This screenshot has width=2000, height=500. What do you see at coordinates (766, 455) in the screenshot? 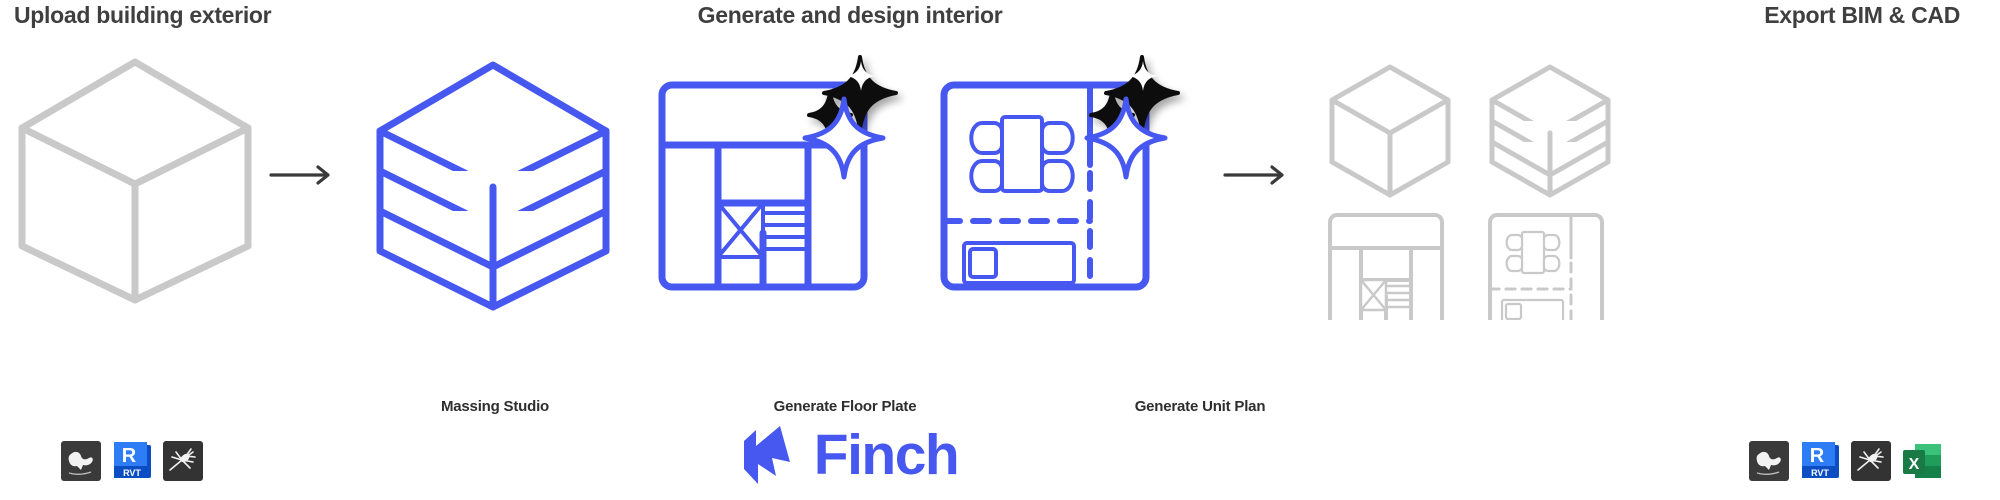
I see `finch-bird-mark-icon` at bounding box center [766, 455].